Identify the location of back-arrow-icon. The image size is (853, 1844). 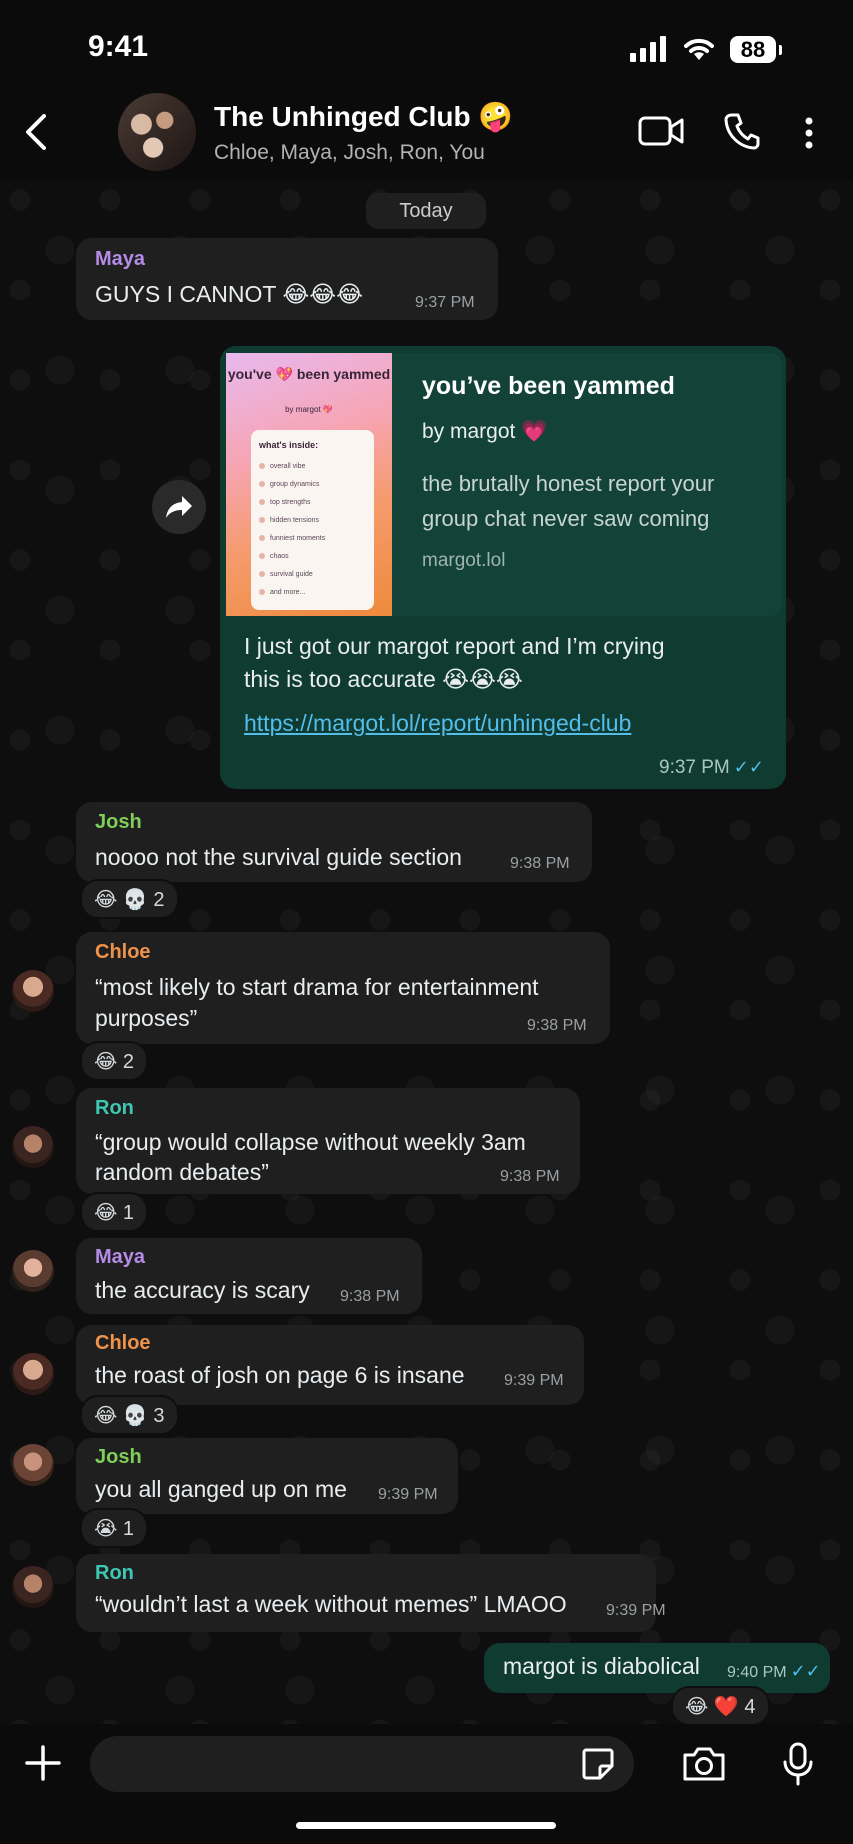
(37, 132).